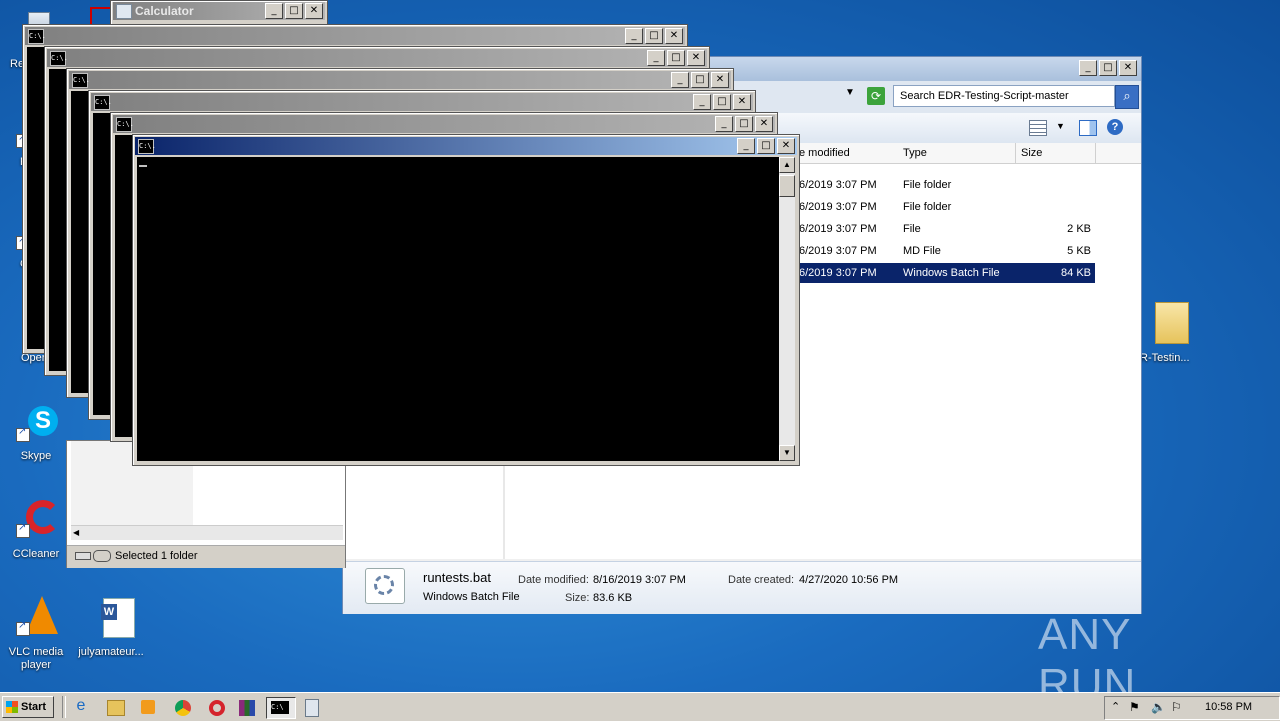 The image size is (1280, 721). What do you see at coordinates (945, 229) in the screenshot?
I see `table-row: 6/2019 3:07 PM File 2 KB` at bounding box center [945, 229].